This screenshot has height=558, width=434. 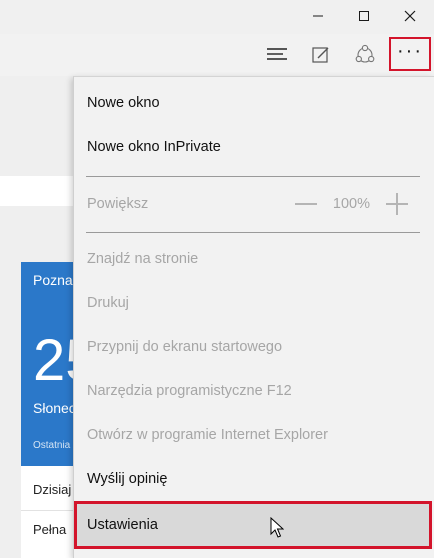 I want to click on web-note-icon, so click(x=320, y=55).